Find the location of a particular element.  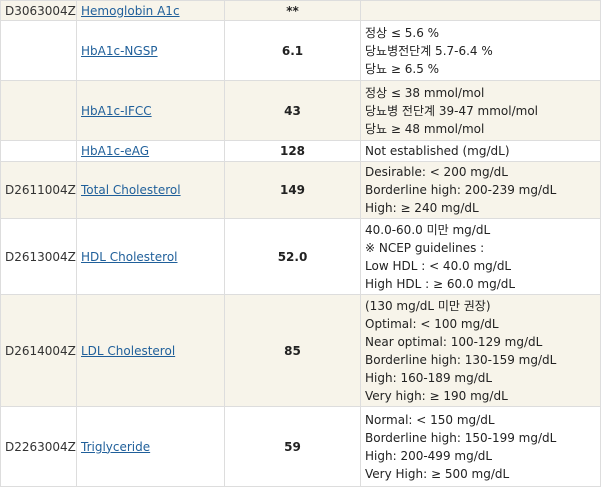

reference-line: Optimal: < 100 mg/dL is located at coordinates (432, 323).